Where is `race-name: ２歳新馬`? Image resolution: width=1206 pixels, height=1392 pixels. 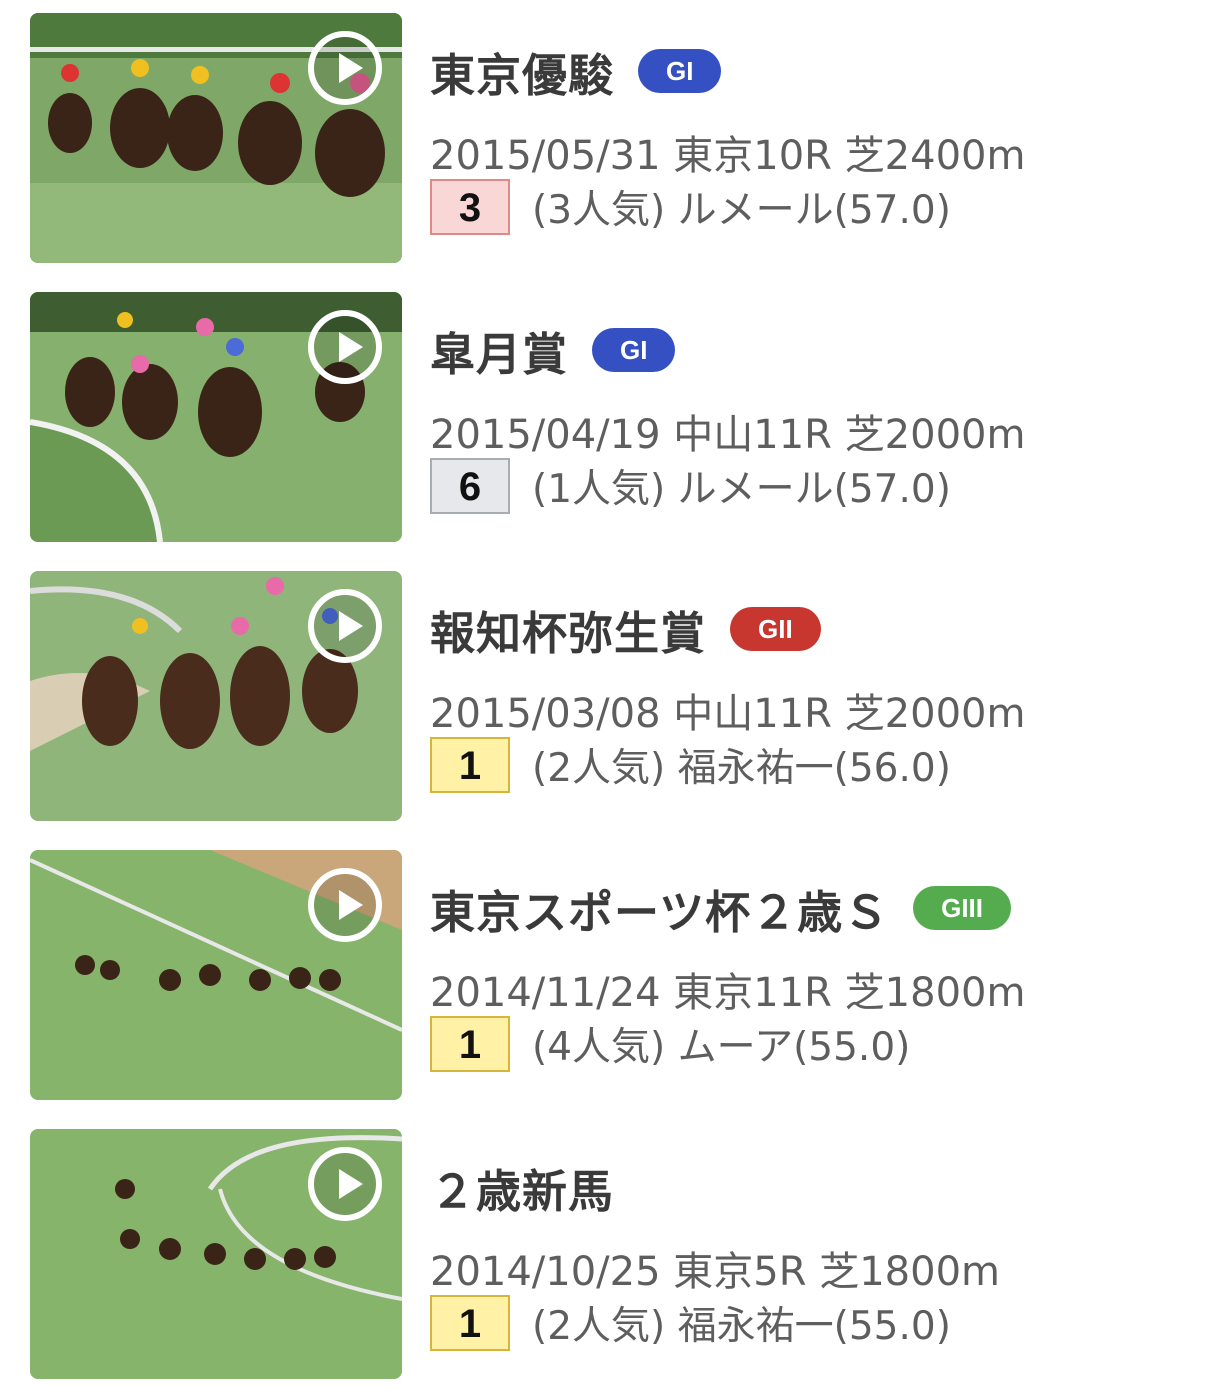 race-name: ２歳新馬 is located at coordinates (522, 1191).